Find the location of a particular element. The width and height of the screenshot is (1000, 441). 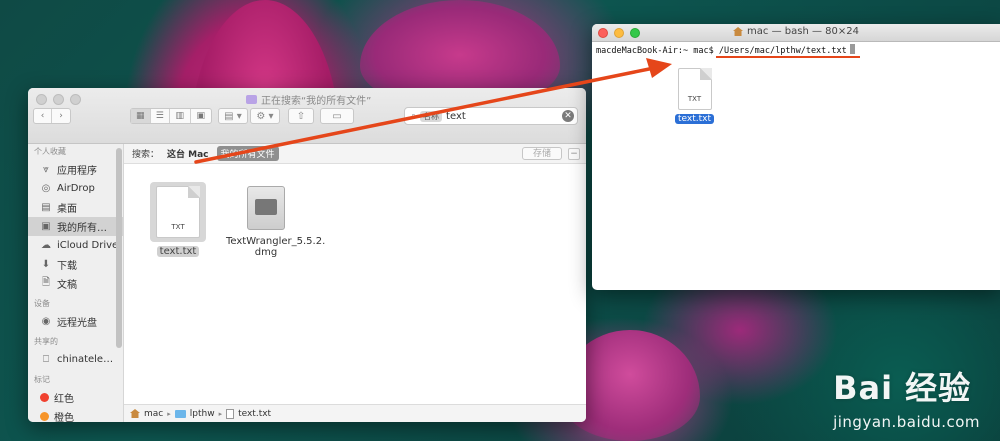

window-controls is located at coordinates (58, 99).